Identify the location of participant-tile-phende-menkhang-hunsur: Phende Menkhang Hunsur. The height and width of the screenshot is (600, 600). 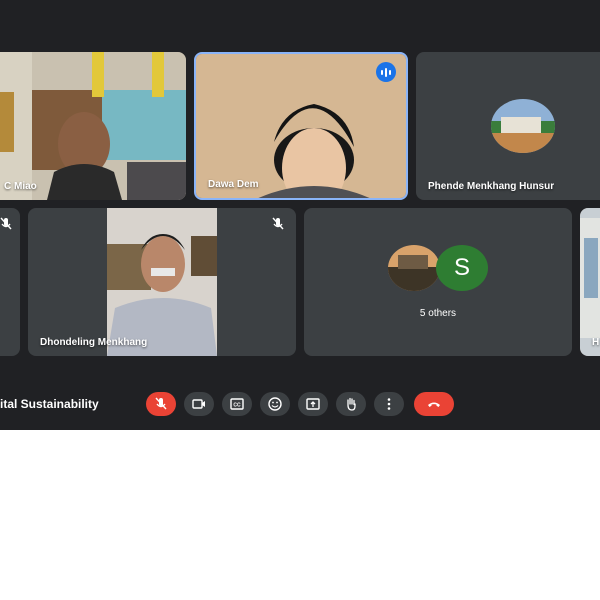
(508, 126).